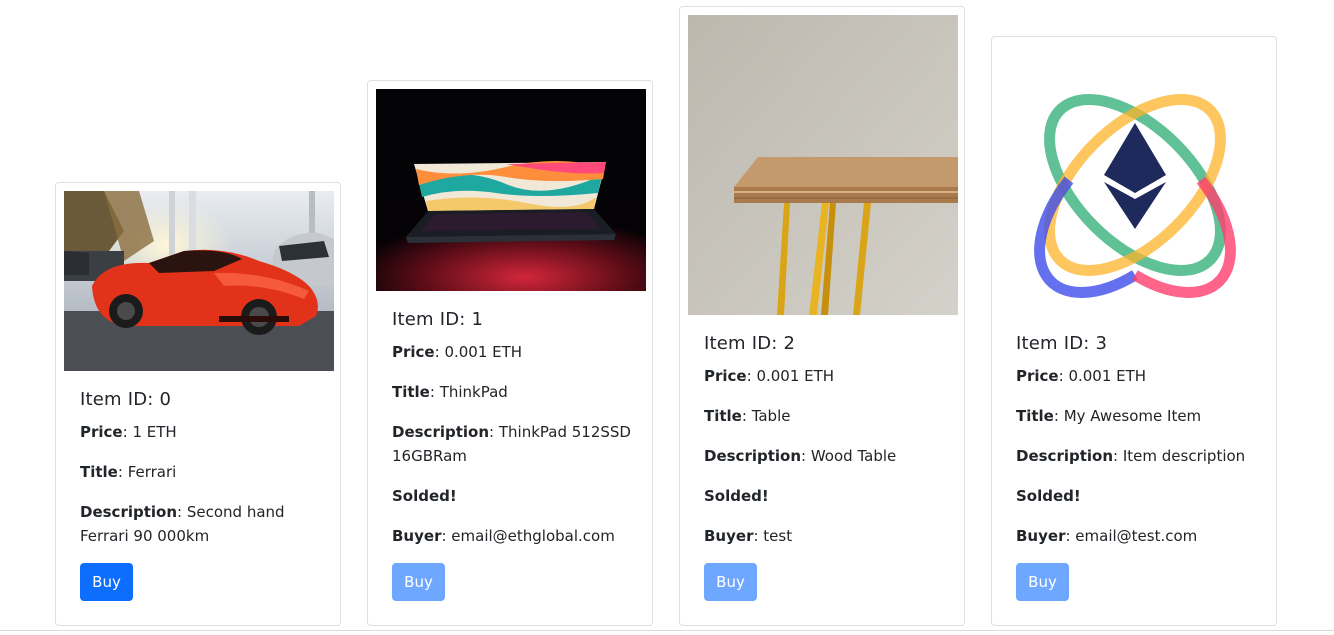 Image resolution: width=1334 pixels, height=635 pixels. What do you see at coordinates (823, 165) in the screenshot?
I see `table-image` at bounding box center [823, 165].